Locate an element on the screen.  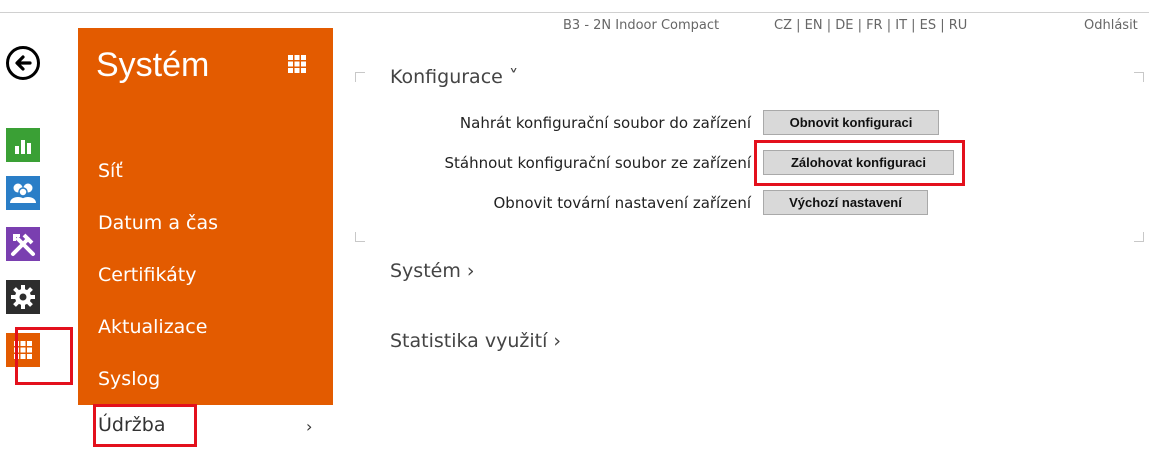
grid-icon is located at coordinates (297, 64).